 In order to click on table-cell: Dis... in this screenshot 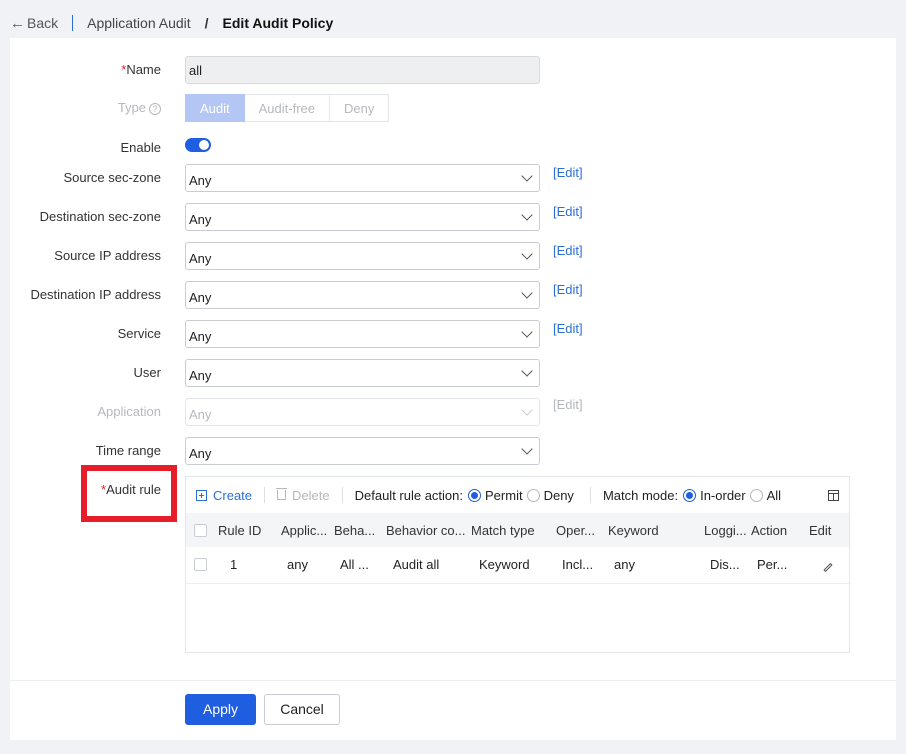, I will do `click(725, 565)`.